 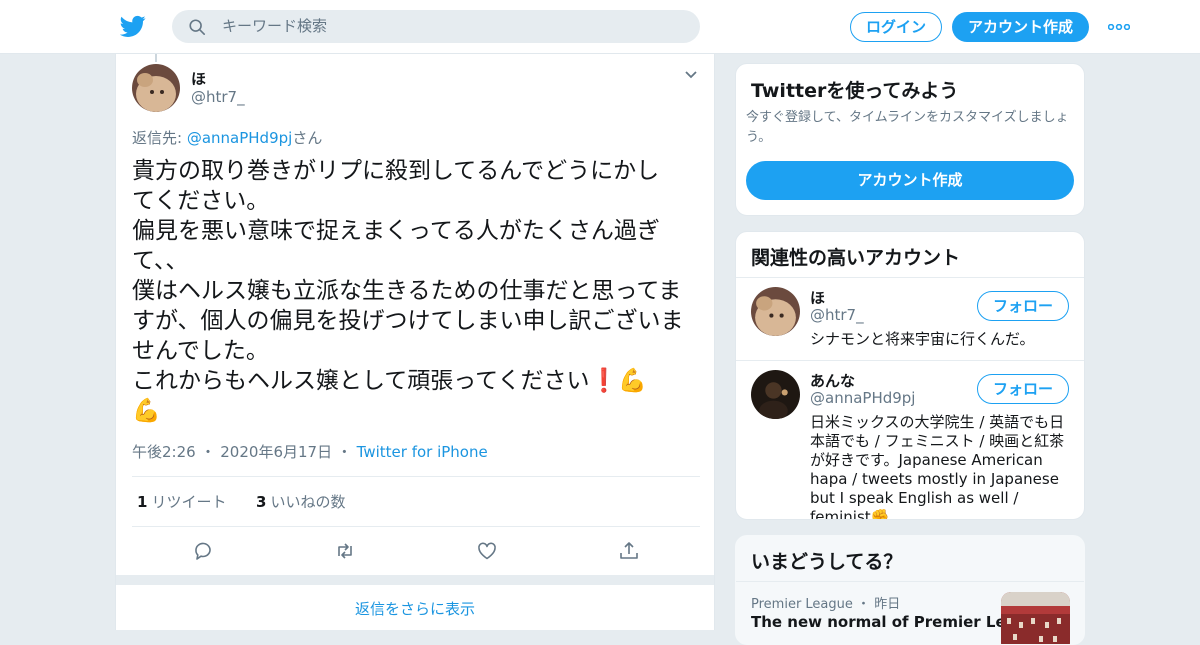 I want to click on reply-icon, so click(x=203, y=551).